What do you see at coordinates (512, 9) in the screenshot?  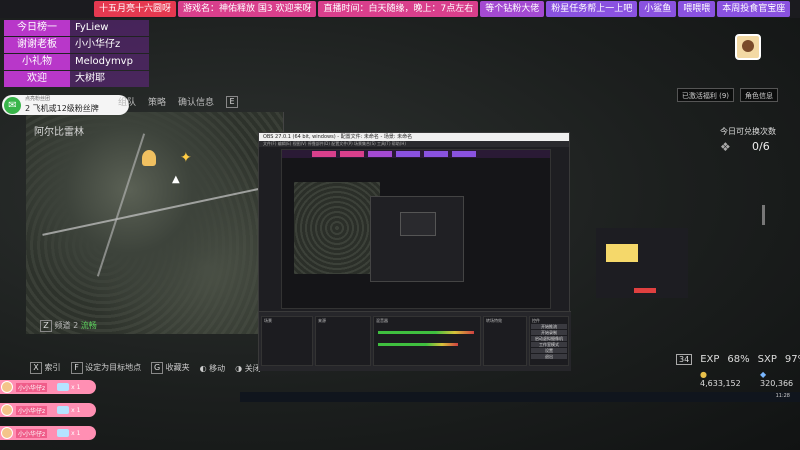 I see `ticker-item: 等个钻粉大佬` at bounding box center [512, 9].